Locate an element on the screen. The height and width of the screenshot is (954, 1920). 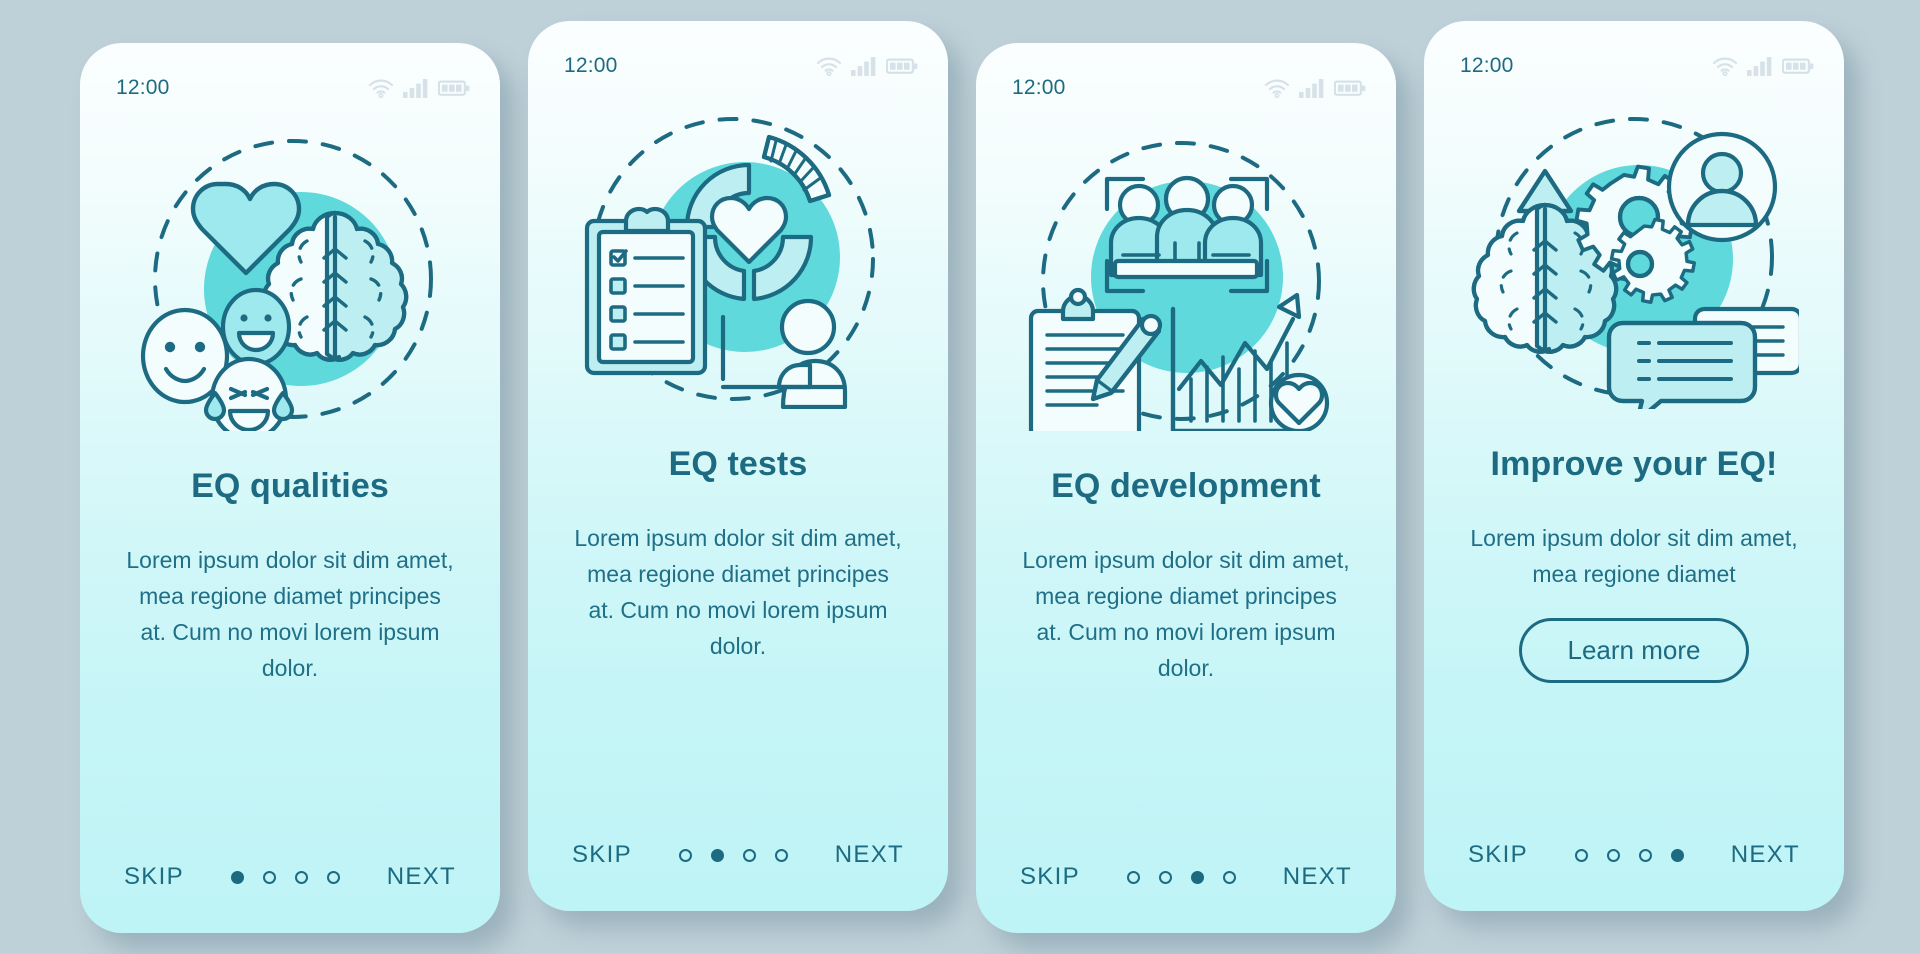
learn-more-button: Learn more is located at coordinates (1634, 650).